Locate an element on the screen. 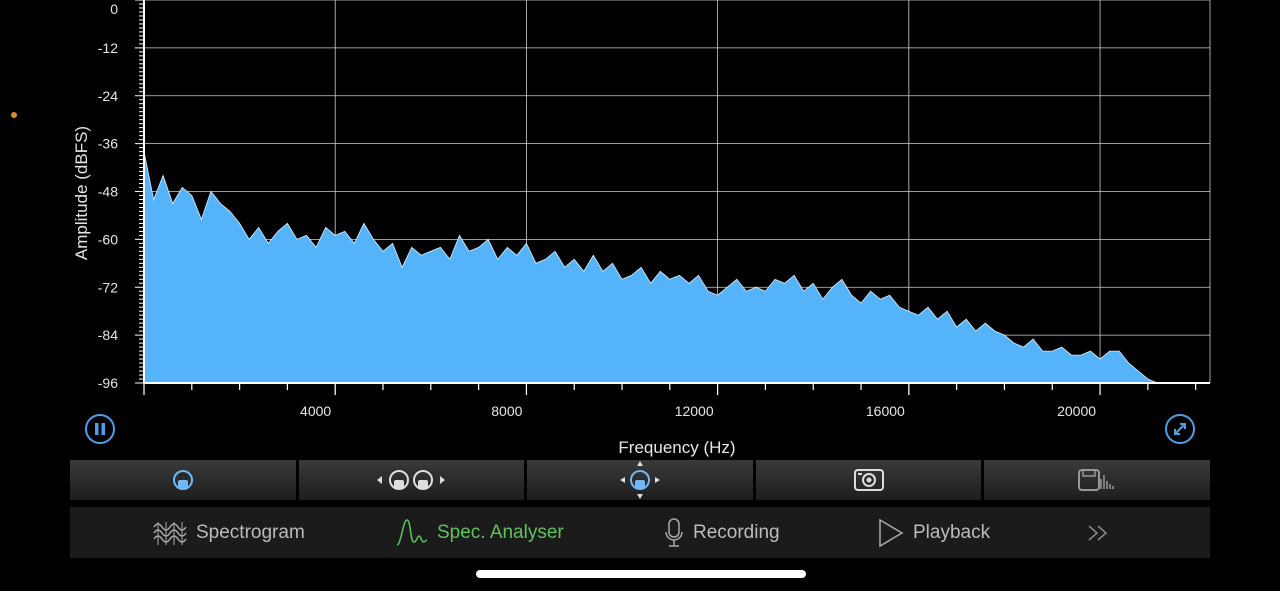  y-tick-label: -72 is located at coordinates (108, 287).